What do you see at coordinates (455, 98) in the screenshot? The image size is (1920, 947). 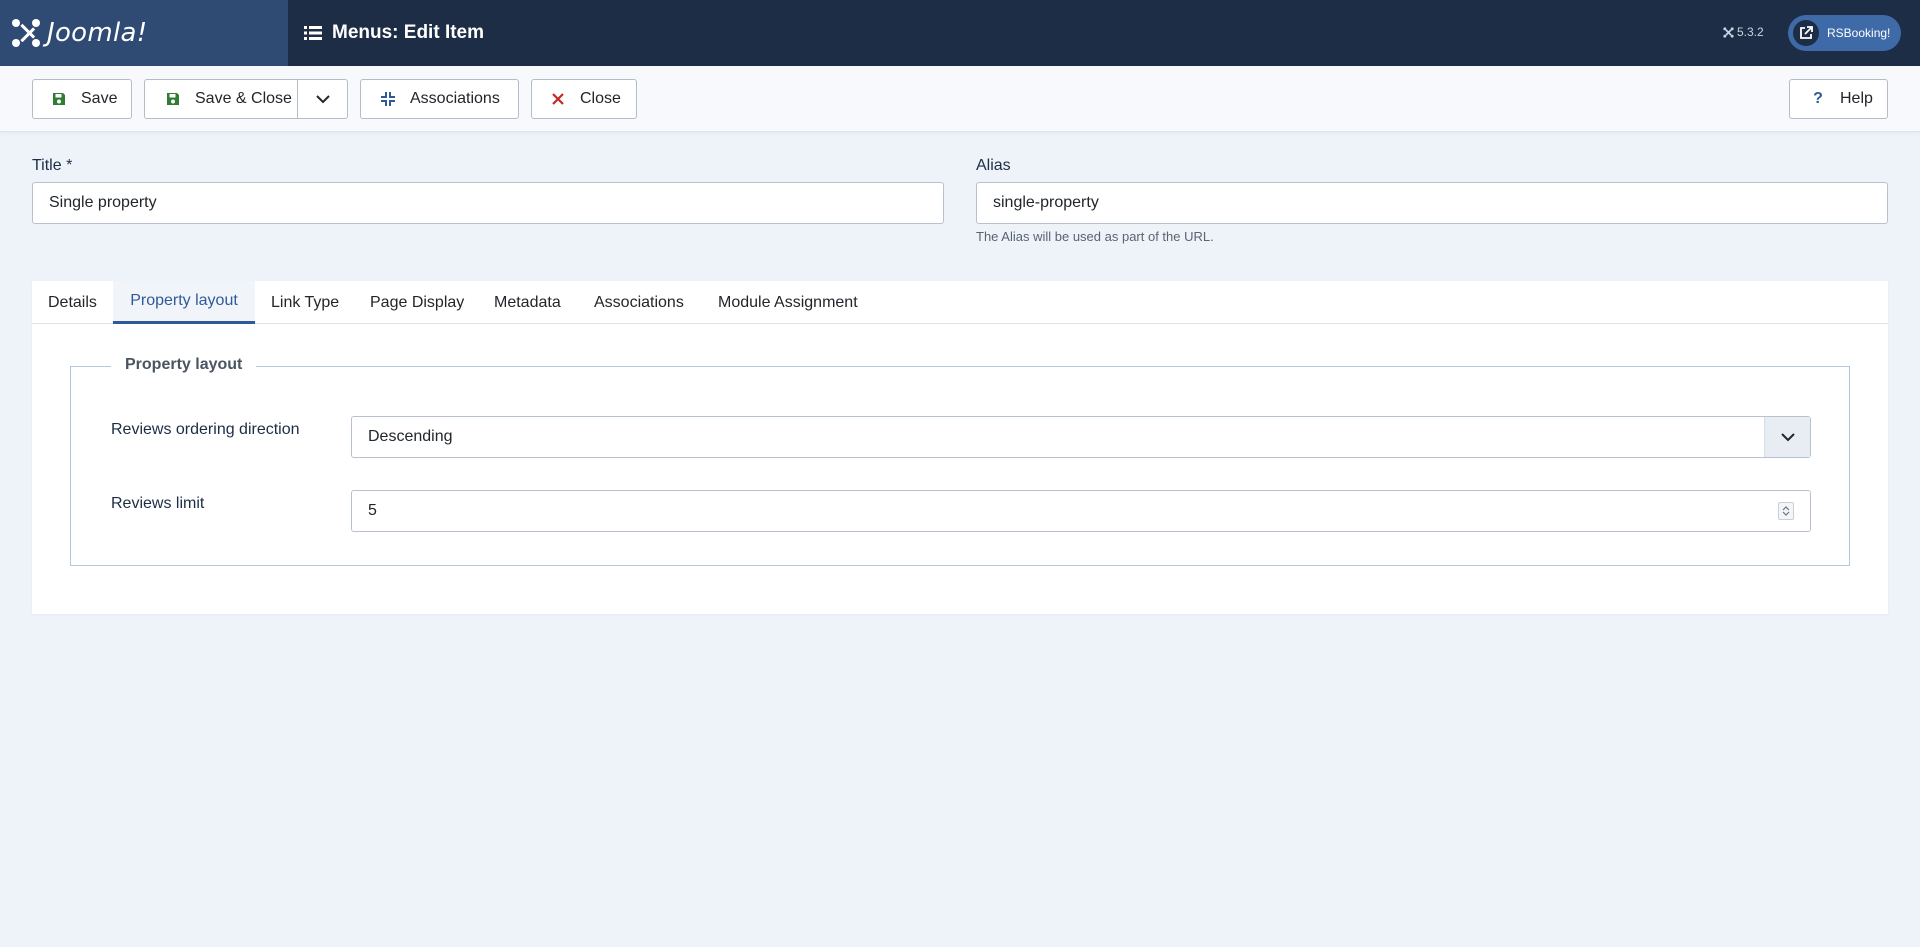 I see `associations-label: Associations` at bounding box center [455, 98].